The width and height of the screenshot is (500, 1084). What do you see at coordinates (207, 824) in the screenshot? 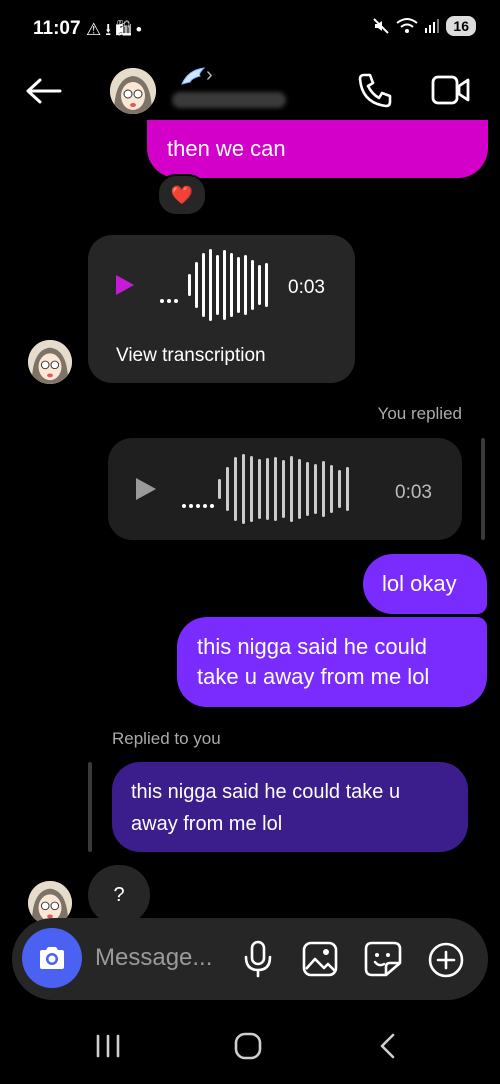
I see `quoted-text-line2: away from me lol` at bounding box center [207, 824].